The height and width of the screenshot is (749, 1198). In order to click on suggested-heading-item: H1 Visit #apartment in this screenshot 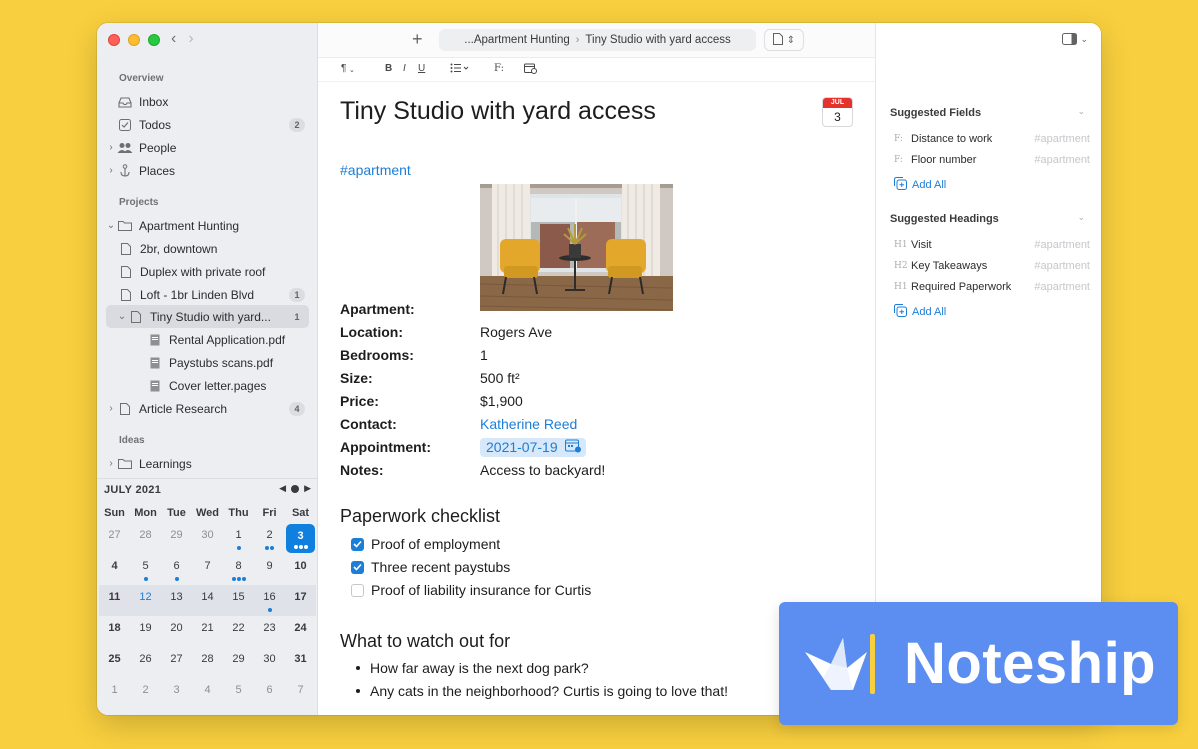, I will do `click(992, 245)`.